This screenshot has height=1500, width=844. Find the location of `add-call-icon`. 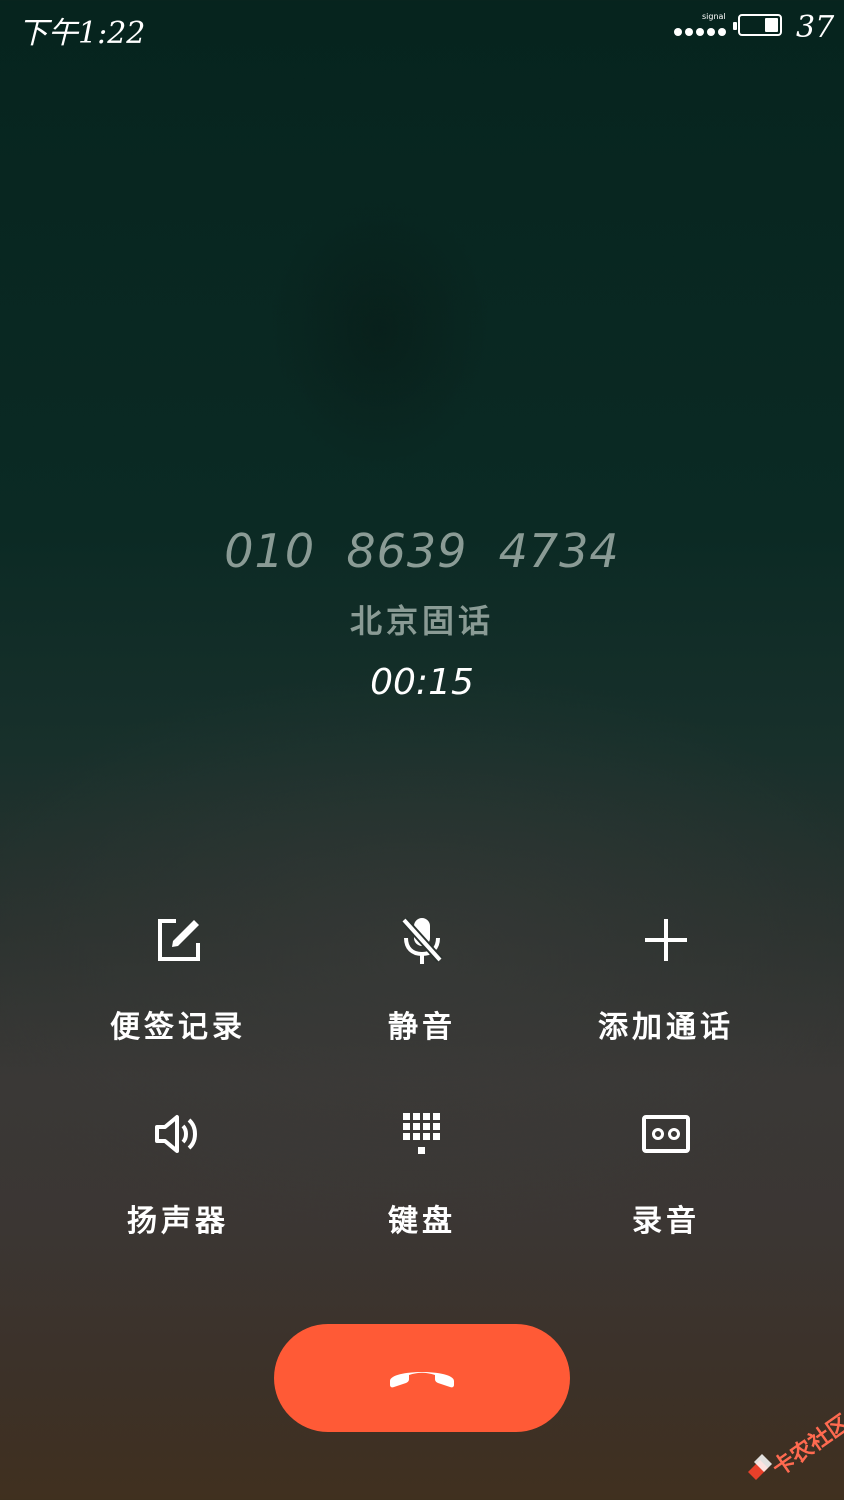

add-call-icon is located at coordinates (666, 940).